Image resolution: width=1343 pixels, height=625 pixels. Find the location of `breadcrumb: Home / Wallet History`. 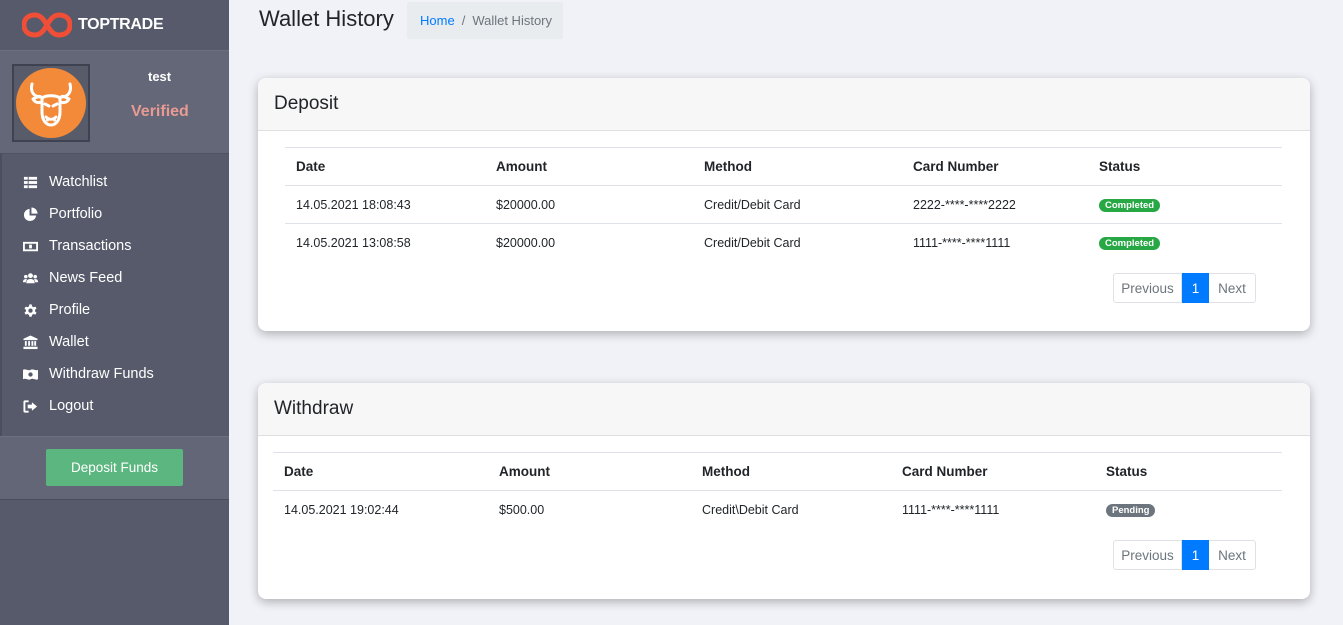

breadcrumb: Home / Wallet History is located at coordinates (485, 20).